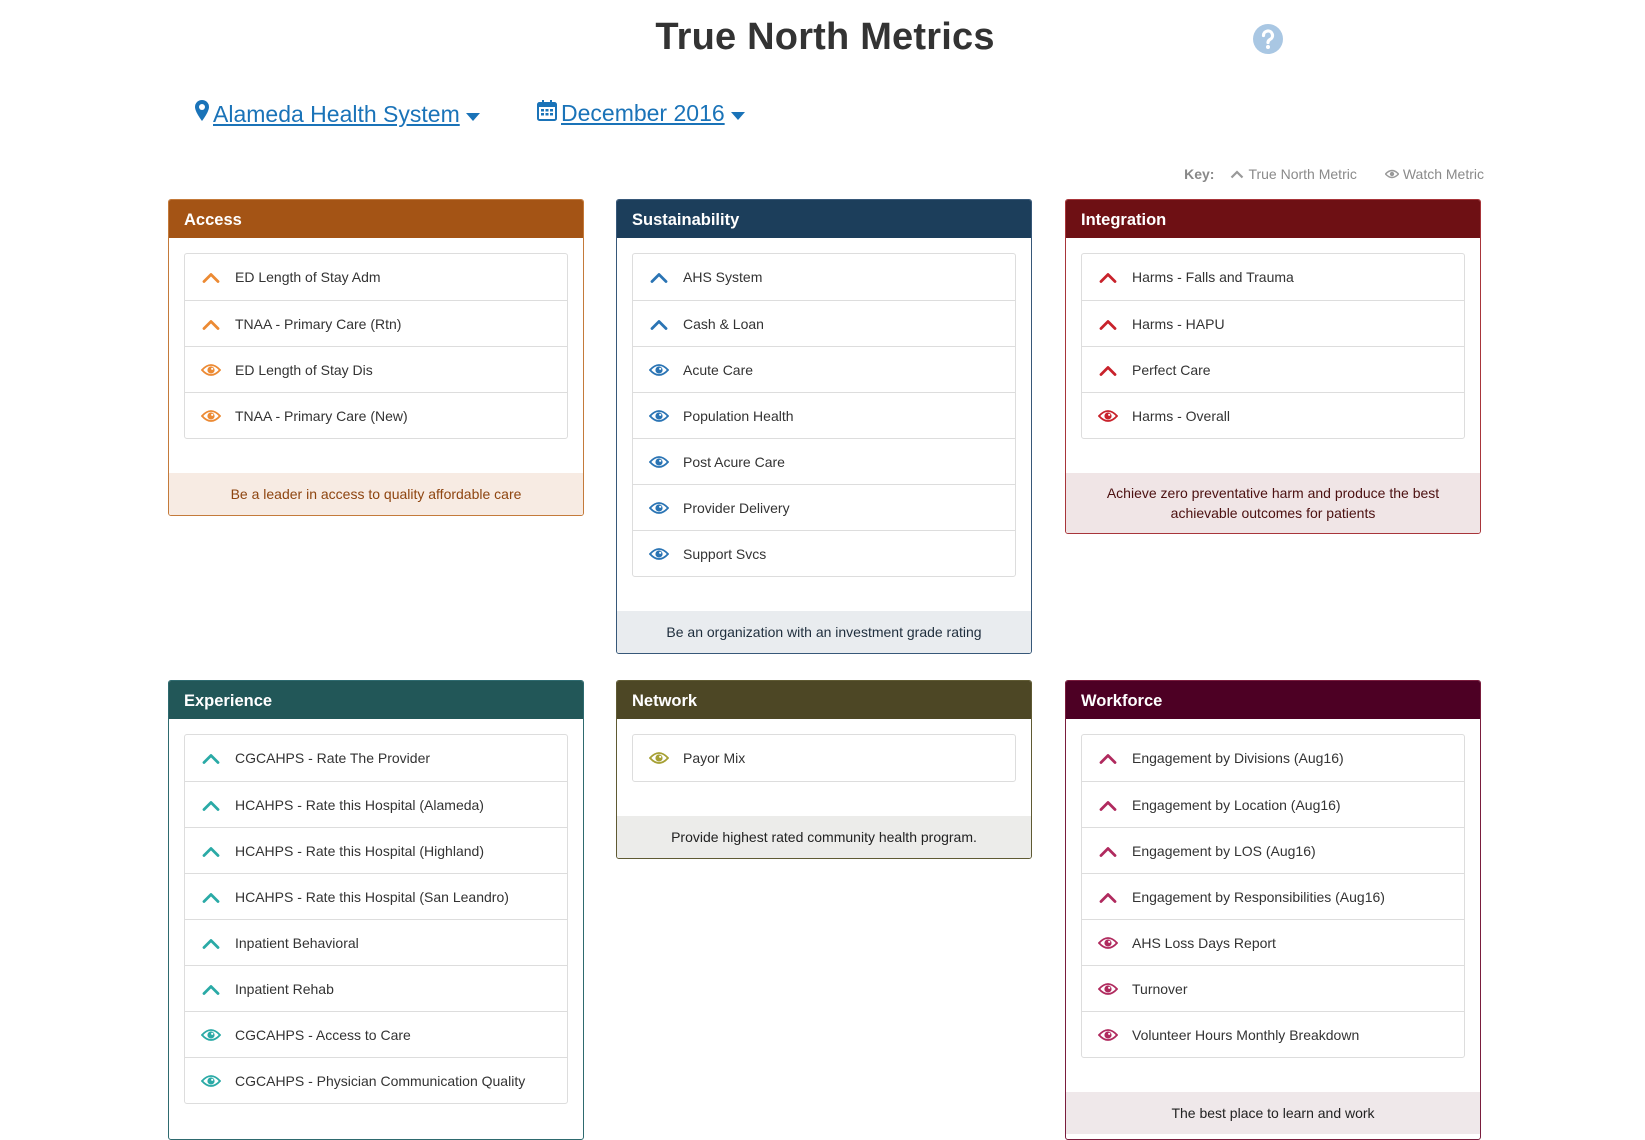 This screenshot has height=1140, width=1645. Describe the element at coordinates (1245, 1035) in the screenshot. I see `metric-label: Volunteer Hours Monthly Breakdown` at that location.